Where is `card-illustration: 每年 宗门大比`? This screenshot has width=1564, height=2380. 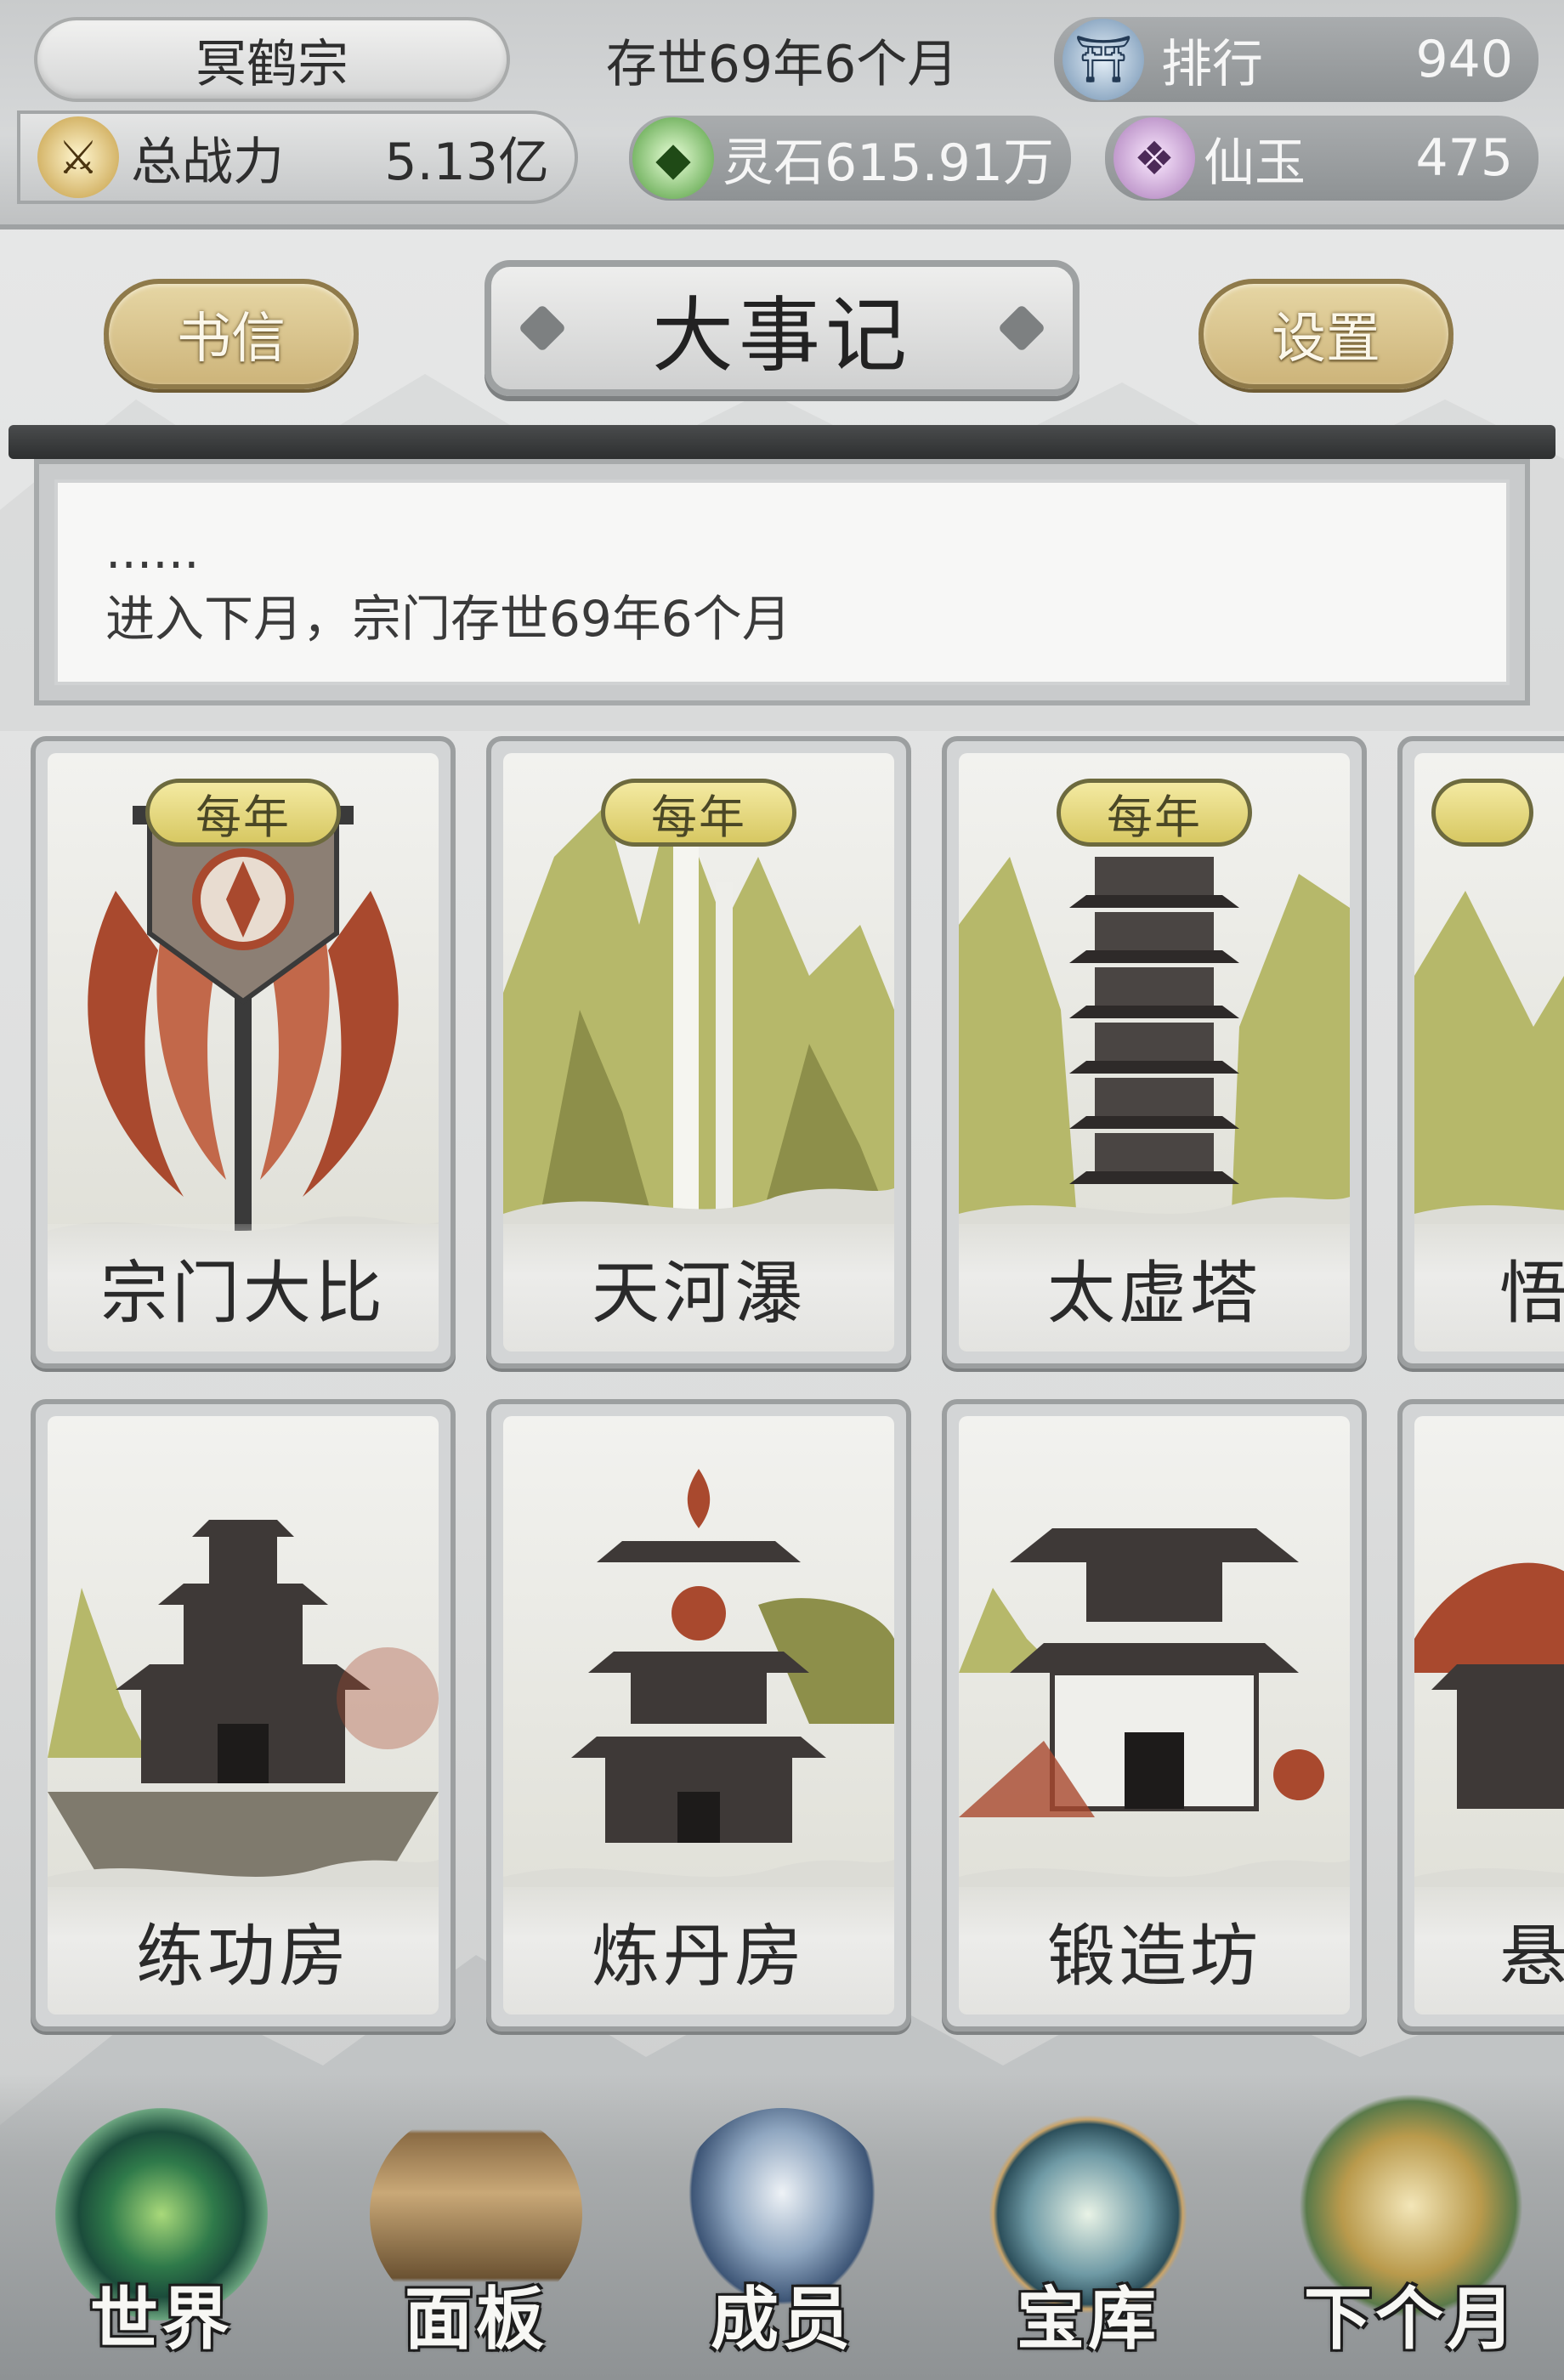
card-illustration: 每年 宗门大比 is located at coordinates (244, 1052).